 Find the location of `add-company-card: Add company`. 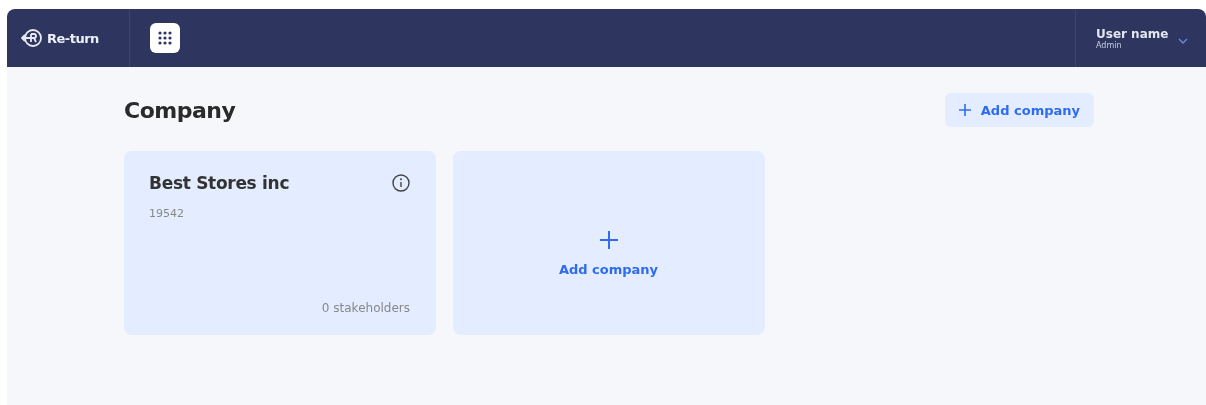

add-company-card: Add company is located at coordinates (609, 243).